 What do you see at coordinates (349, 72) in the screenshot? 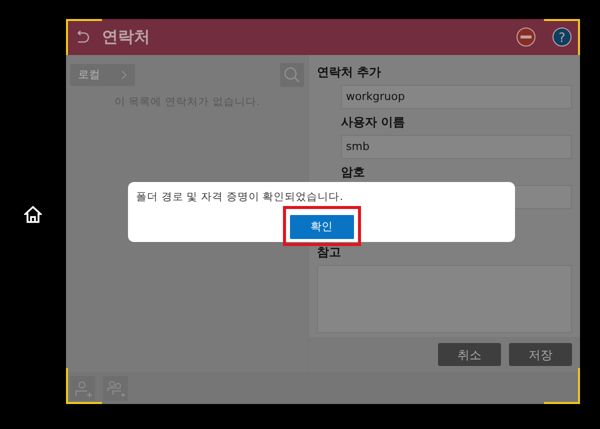
I see `form-heading: 연락처 추가` at bounding box center [349, 72].